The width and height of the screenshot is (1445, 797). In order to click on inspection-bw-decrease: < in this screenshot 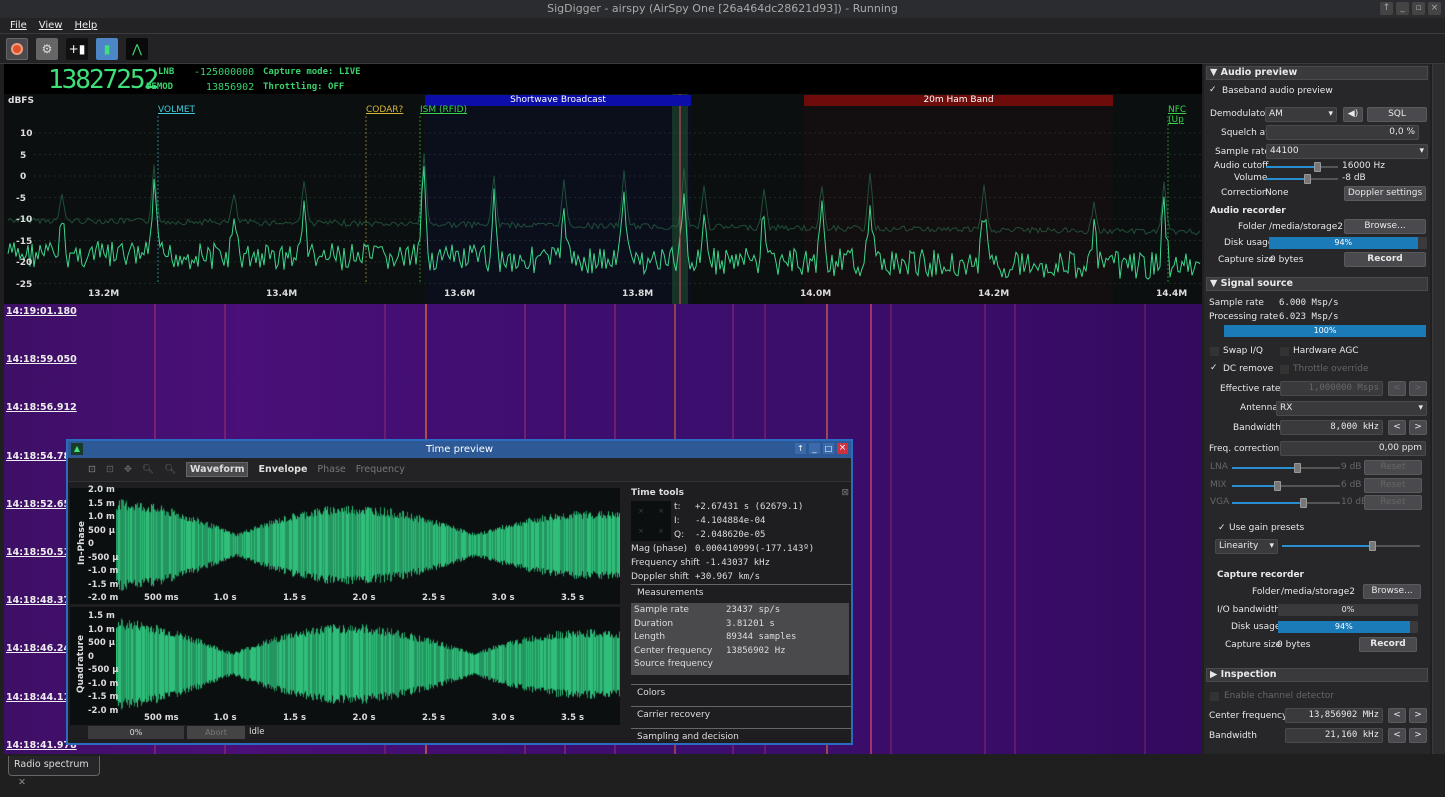, I will do `click(1397, 735)`.